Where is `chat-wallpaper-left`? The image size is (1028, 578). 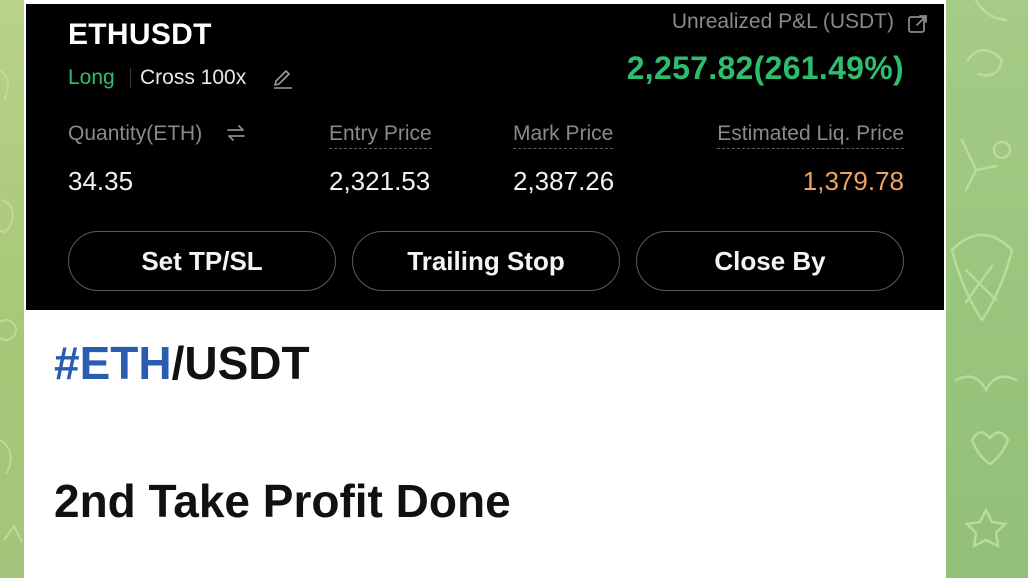
chat-wallpaper-left is located at coordinates (12, 289).